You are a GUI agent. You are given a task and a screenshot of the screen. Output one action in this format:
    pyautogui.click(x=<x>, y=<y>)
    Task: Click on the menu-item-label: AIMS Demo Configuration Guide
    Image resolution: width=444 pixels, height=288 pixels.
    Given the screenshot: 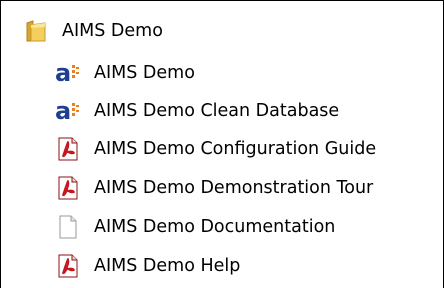 What is the action you would take?
    pyautogui.click(x=235, y=149)
    